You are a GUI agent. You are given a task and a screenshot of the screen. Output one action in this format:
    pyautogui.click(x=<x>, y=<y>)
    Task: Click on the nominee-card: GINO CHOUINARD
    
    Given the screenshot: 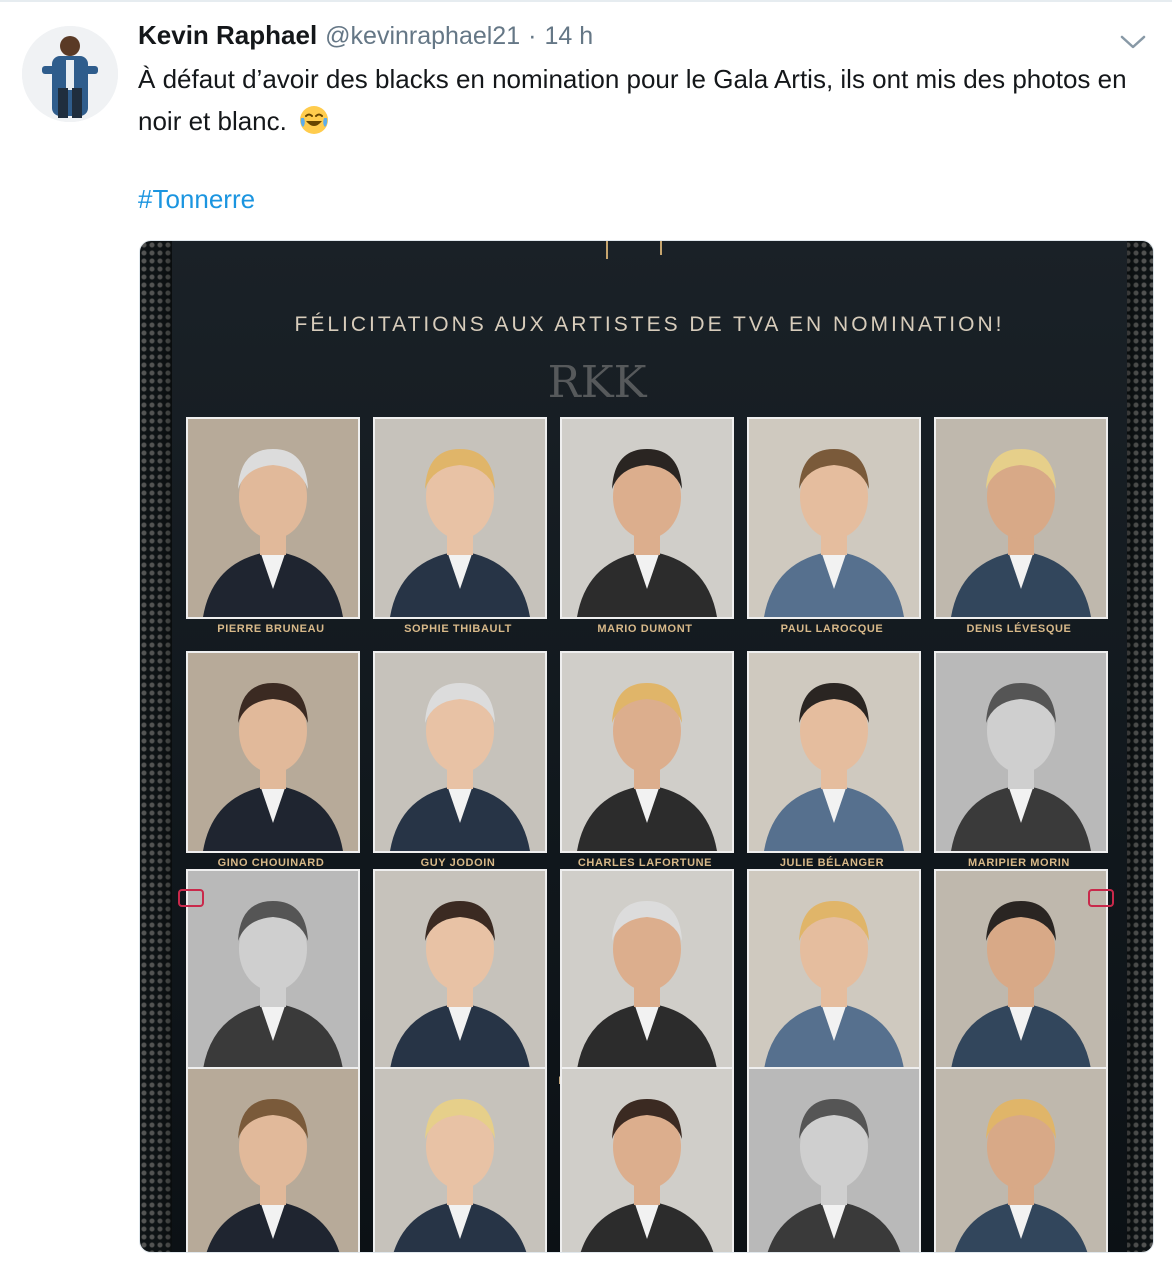 What is the action you would take?
    pyautogui.click(x=273, y=763)
    